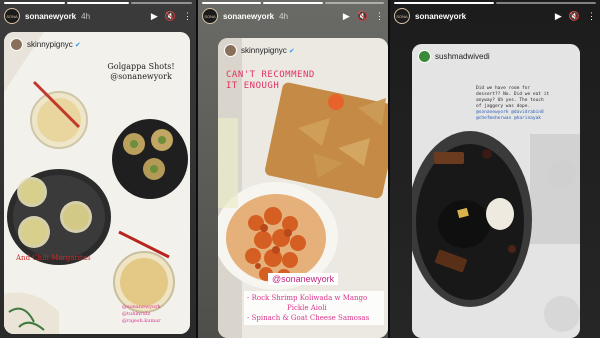 Image resolution: width=600 pixels, height=338 pixels. Describe the element at coordinates (141, 66) in the screenshot. I see `caption-title: Golgappa Shots!` at that location.